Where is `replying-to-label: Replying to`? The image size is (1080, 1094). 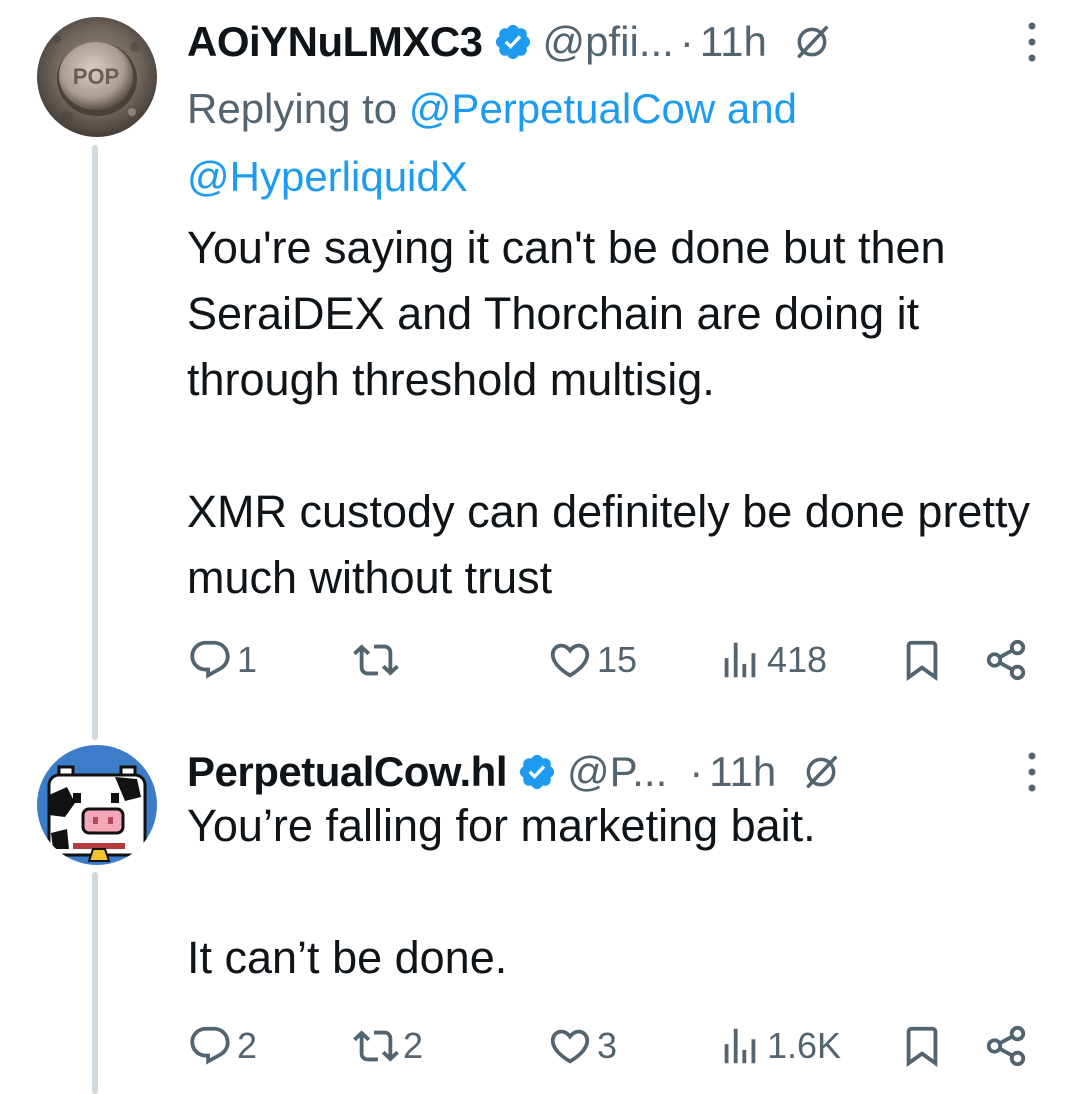
replying-to-label: Replying to is located at coordinates (292, 108).